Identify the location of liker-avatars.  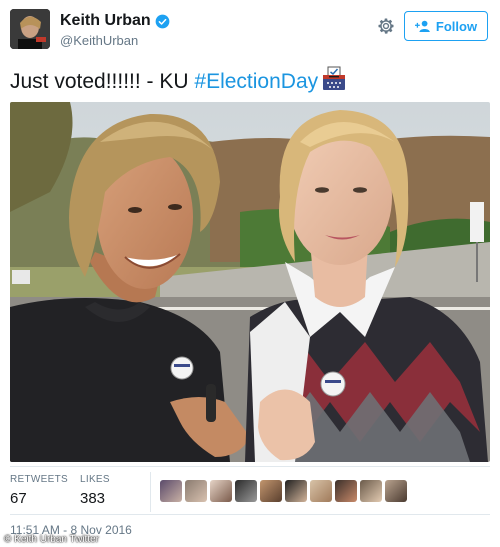
(283, 491).